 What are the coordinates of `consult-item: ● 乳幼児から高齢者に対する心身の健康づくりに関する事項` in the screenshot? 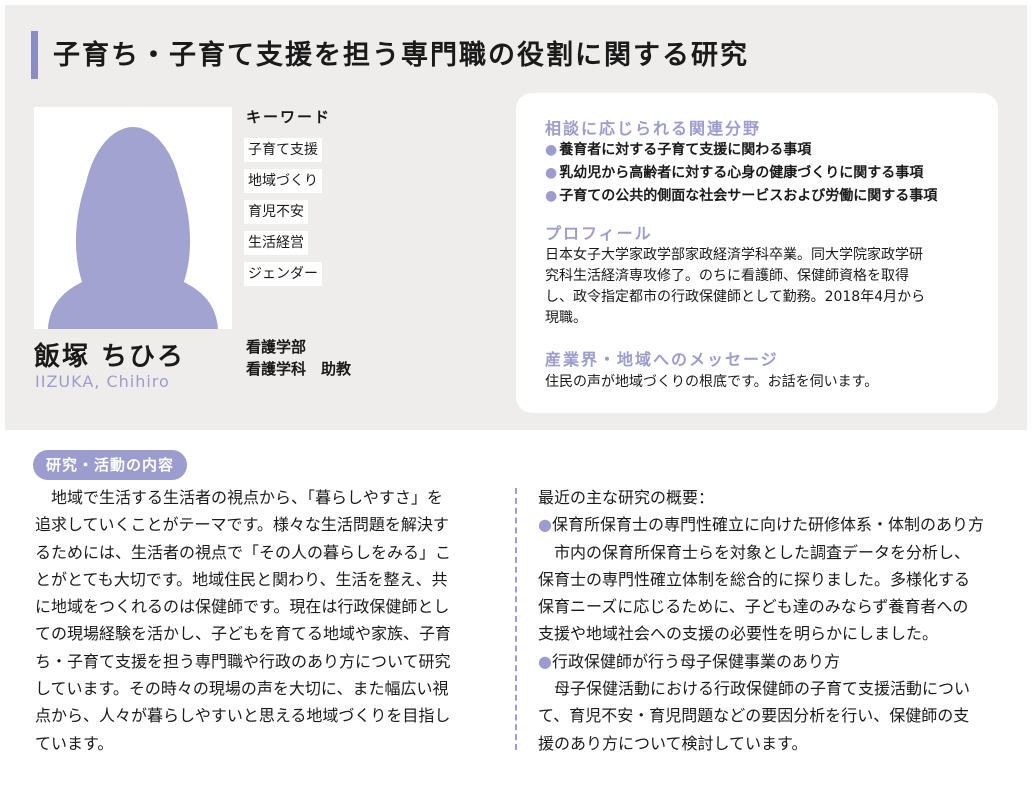 It's located at (734, 173).